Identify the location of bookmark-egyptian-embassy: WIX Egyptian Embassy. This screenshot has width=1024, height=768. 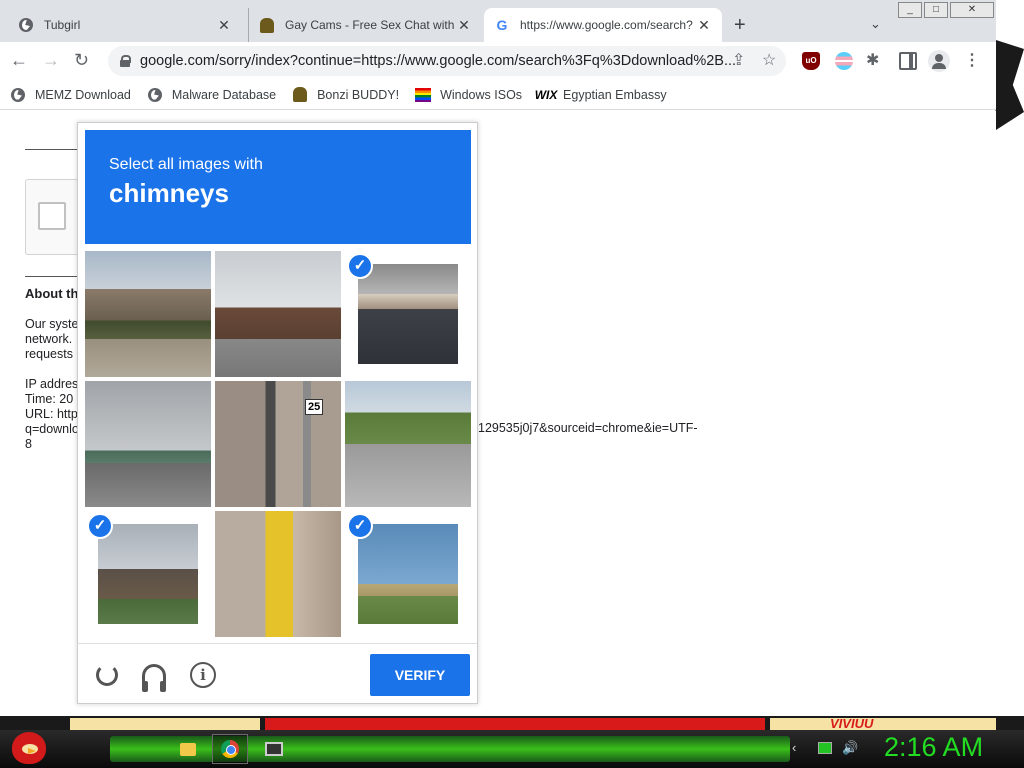
(600, 95).